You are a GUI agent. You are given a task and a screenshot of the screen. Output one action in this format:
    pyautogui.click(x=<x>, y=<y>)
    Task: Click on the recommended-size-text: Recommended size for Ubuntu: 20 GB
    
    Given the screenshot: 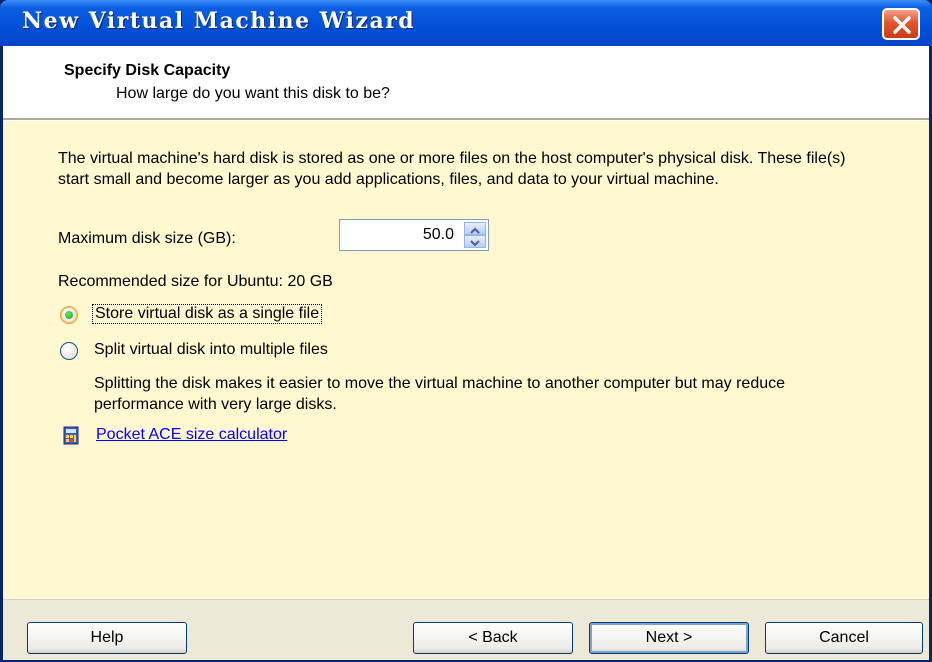 What is the action you would take?
    pyautogui.click(x=195, y=281)
    